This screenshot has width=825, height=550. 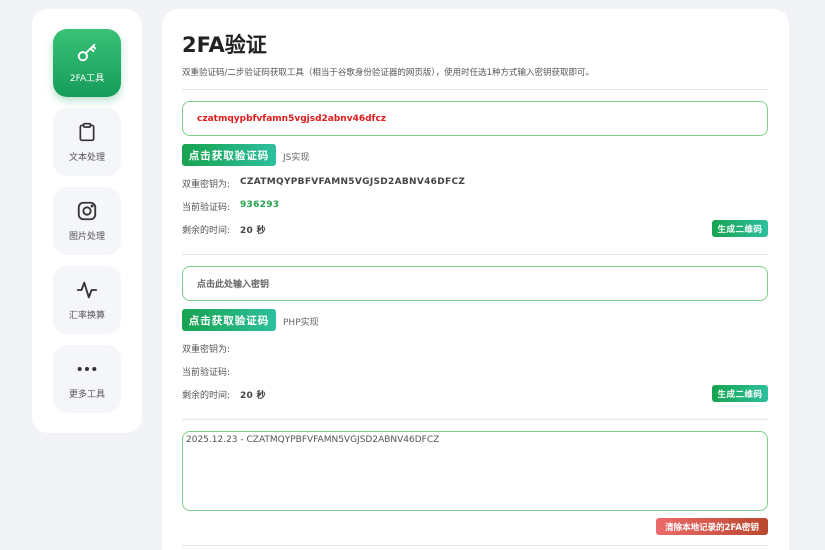 I want to click on instagram-icon, so click(x=87, y=211).